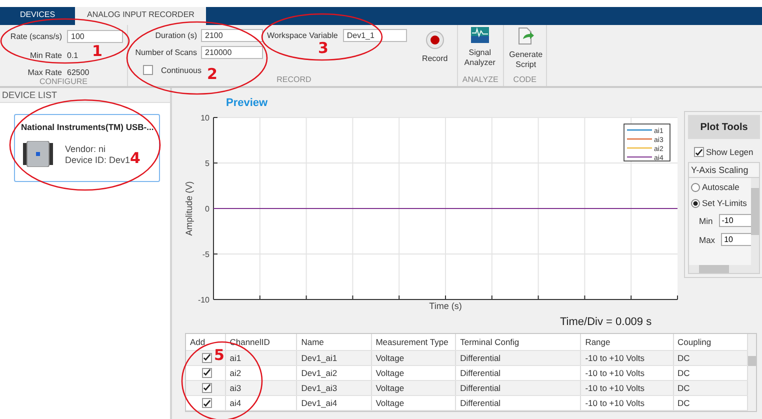 The image size is (762, 419). What do you see at coordinates (414, 342) in the screenshot?
I see `column-header: Measurement Type` at bounding box center [414, 342].